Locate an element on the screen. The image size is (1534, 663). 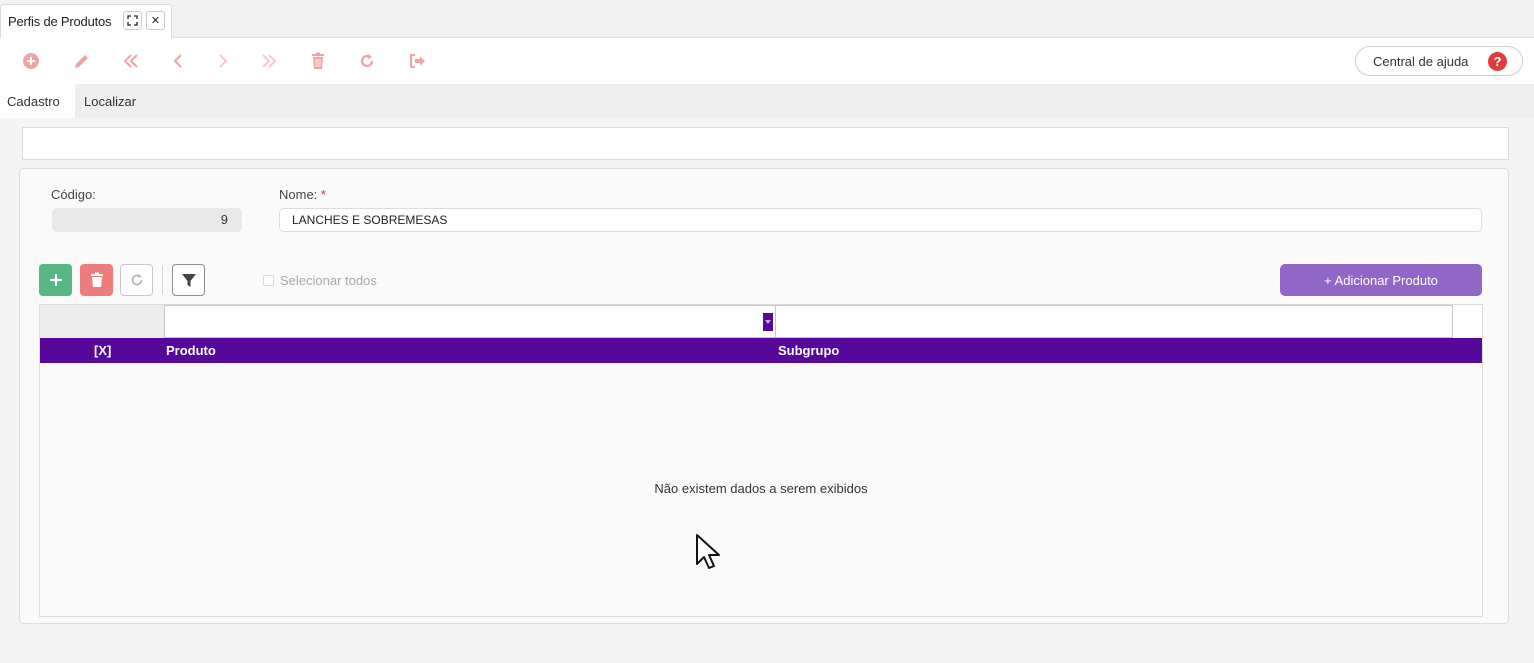
nome-label-text: Nome: is located at coordinates (298, 194).